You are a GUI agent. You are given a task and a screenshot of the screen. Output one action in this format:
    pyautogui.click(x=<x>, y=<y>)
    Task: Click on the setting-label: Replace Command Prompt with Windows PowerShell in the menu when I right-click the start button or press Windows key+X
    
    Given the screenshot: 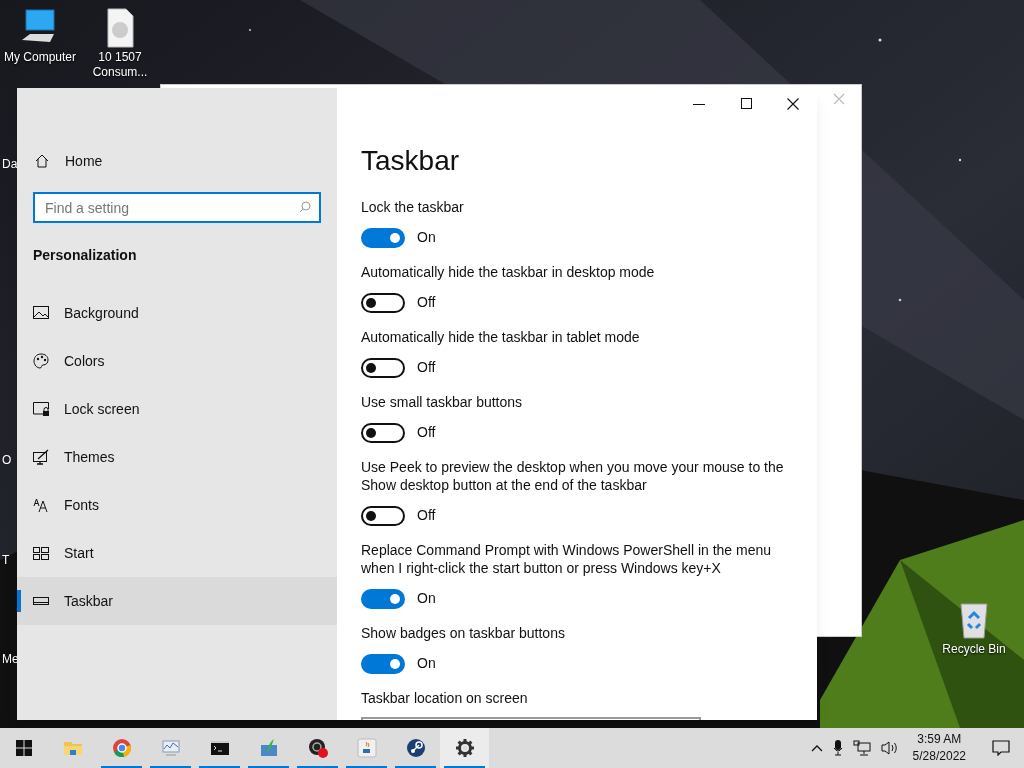 What is the action you would take?
    pyautogui.click(x=567, y=559)
    